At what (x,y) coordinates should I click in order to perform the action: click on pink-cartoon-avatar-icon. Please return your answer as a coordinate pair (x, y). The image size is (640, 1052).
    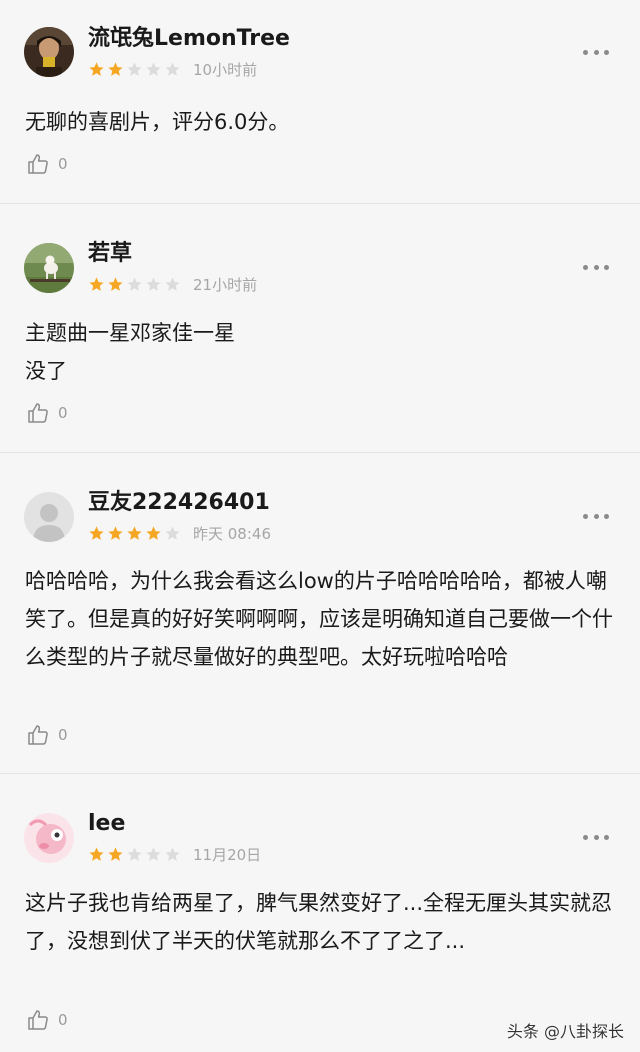
    Looking at the image, I should click on (49, 838).